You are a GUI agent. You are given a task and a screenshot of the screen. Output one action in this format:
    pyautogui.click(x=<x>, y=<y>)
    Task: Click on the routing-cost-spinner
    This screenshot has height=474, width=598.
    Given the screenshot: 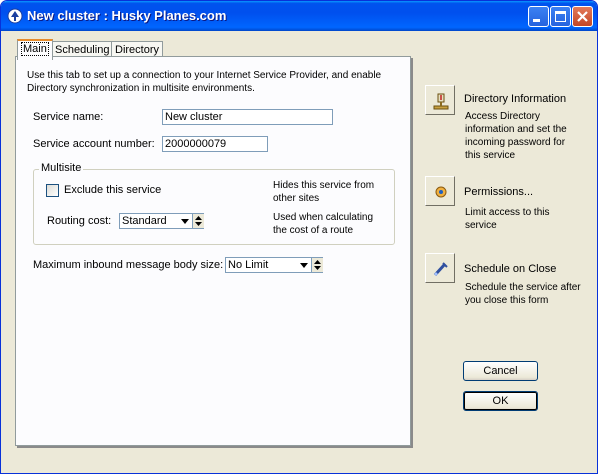 What is the action you would take?
    pyautogui.click(x=198, y=221)
    